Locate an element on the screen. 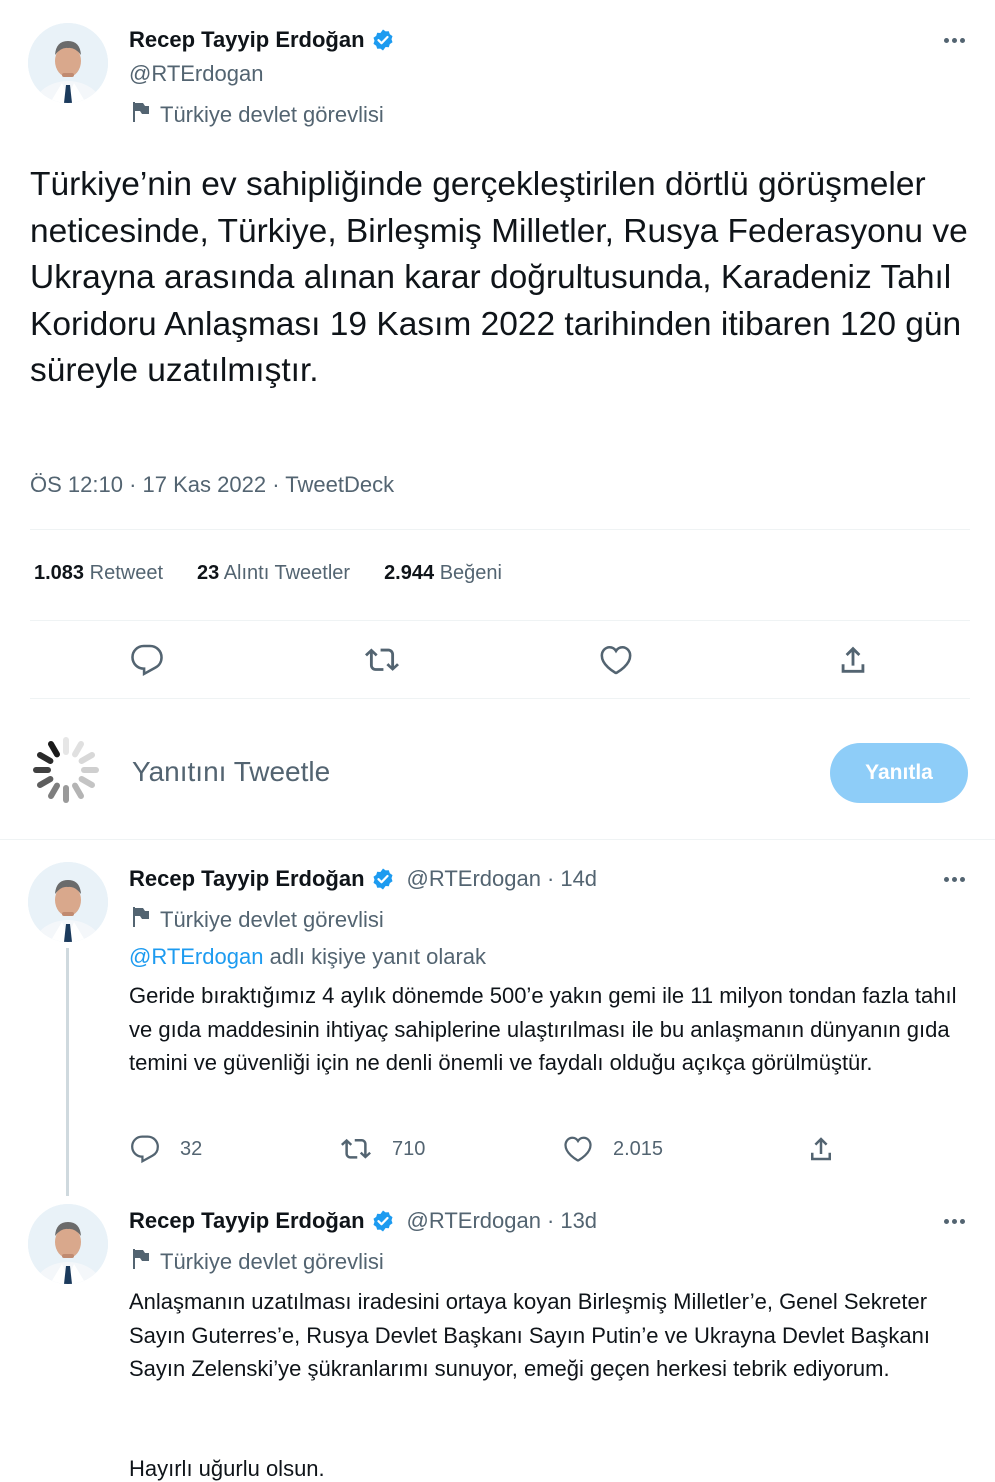 The height and width of the screenshot is (1482, 995). reply-to-suffix: adlı kişiye yanıt olarak is located at coordinates (378, 956).